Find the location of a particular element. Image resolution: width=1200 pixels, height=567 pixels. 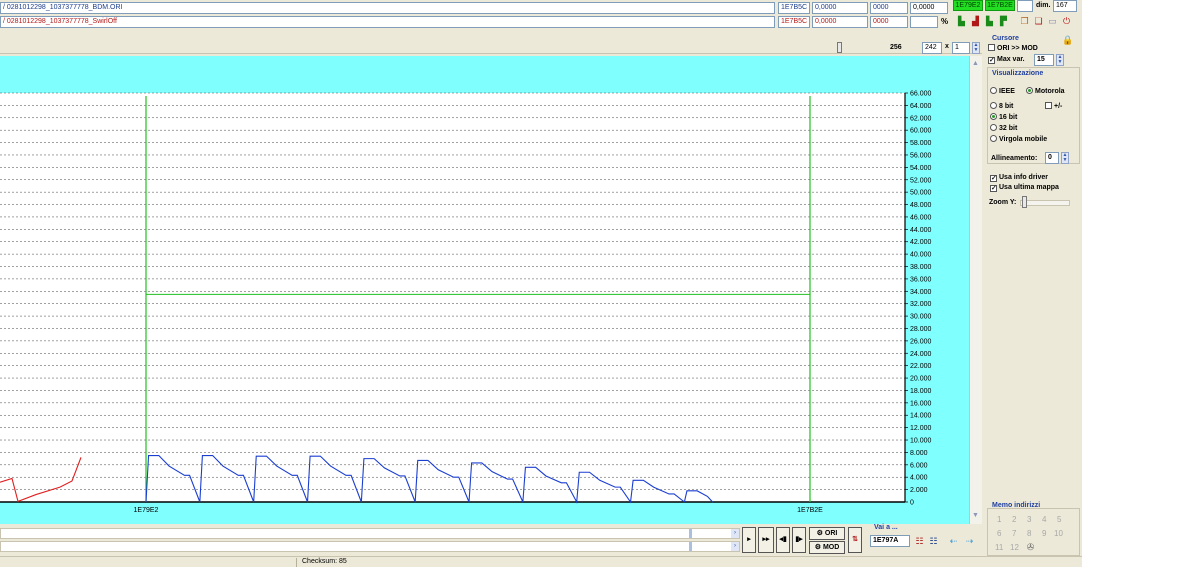

goto-input: 1E797A is located at coordinates (890, 541).